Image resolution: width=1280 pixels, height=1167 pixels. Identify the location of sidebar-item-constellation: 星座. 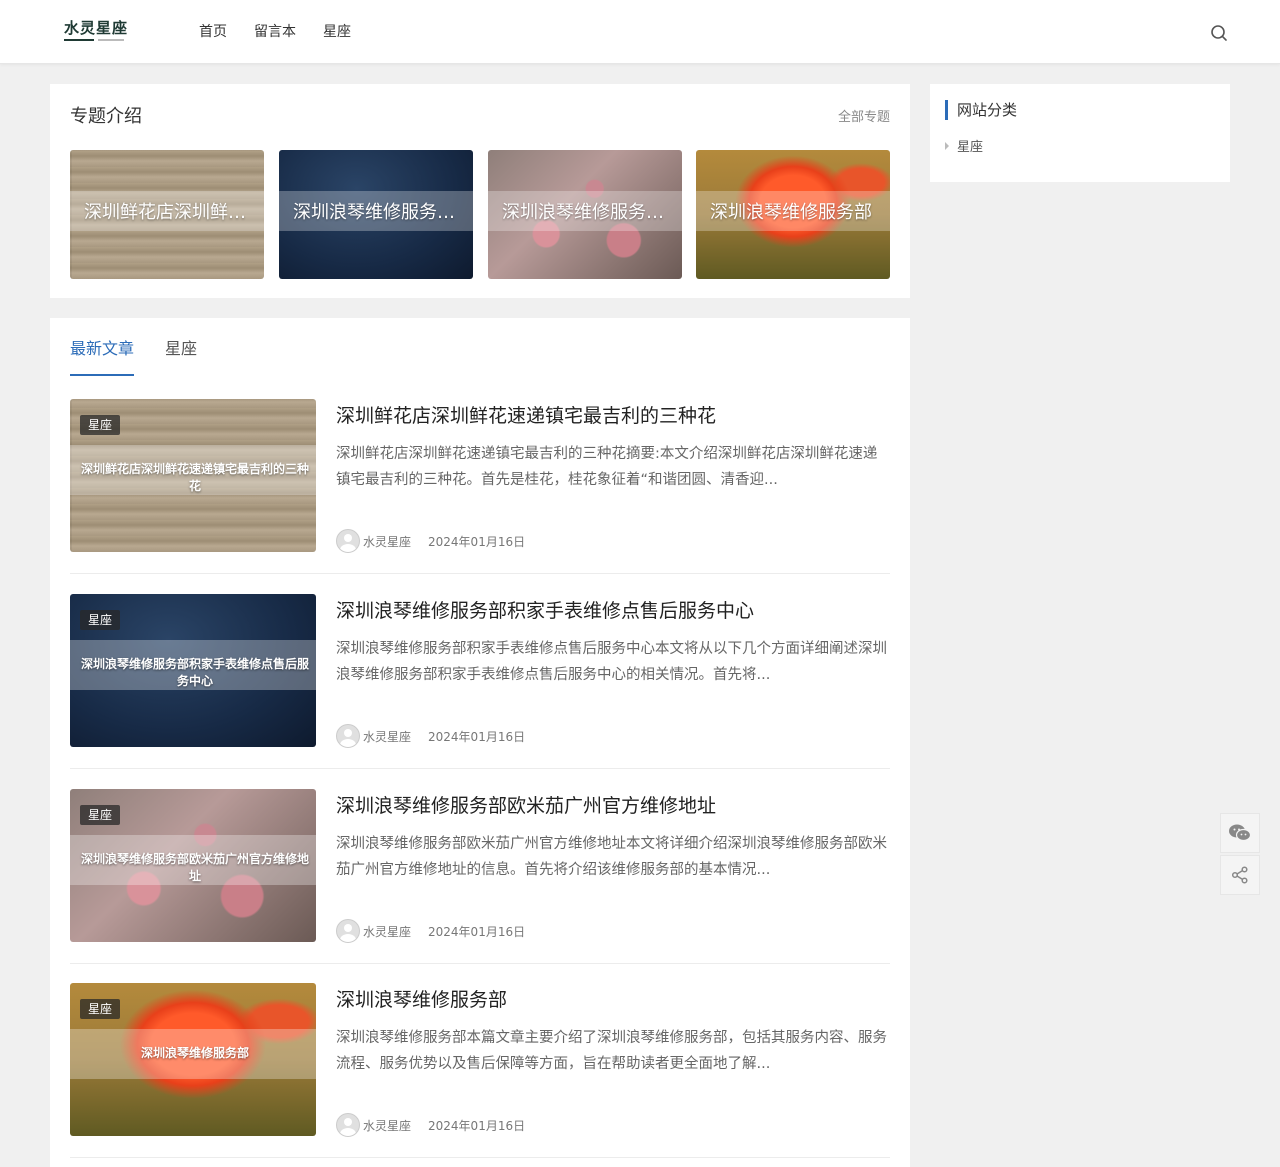
(964, 148).